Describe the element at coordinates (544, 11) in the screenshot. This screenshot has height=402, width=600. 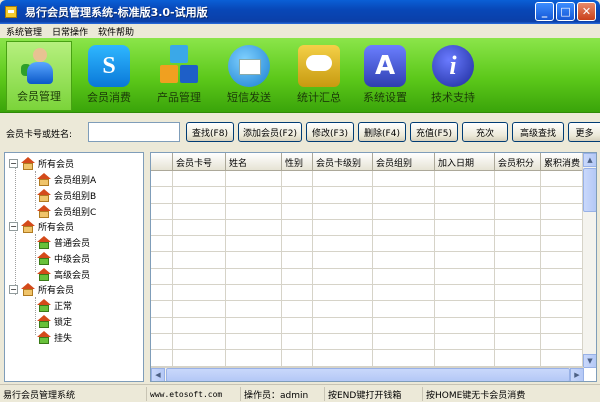
I see `minimize-button: _` at that location.